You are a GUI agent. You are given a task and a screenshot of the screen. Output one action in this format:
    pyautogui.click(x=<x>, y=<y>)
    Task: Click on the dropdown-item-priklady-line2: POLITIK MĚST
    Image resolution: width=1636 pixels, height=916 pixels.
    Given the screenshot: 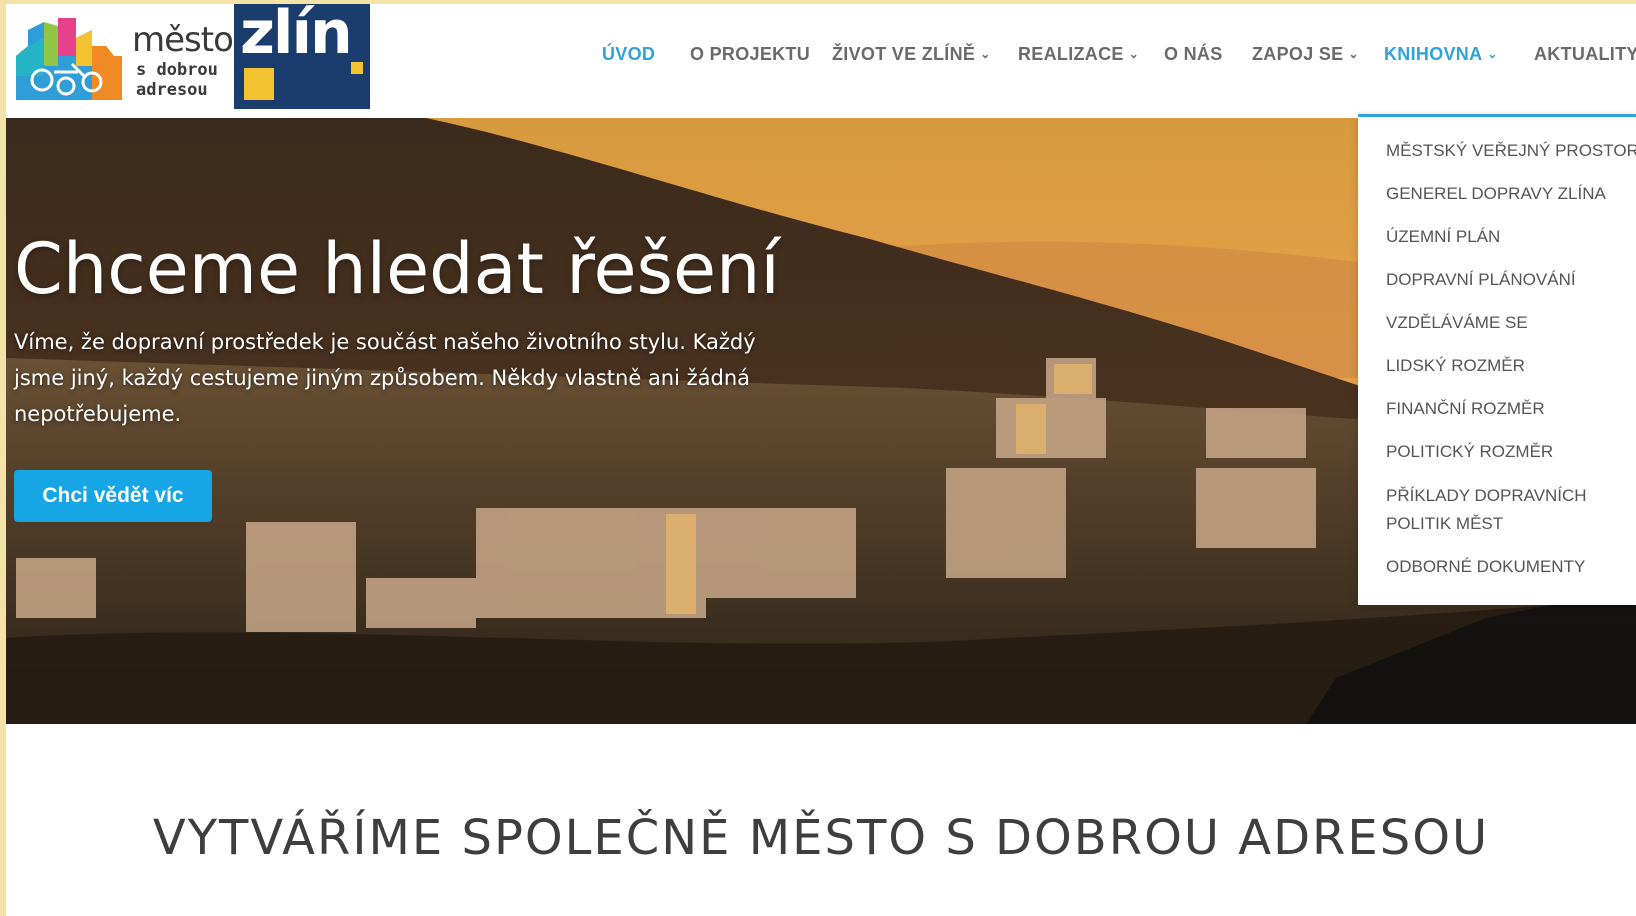 What is the action you would take?
    pyautogui.click(x=1444, y=524)
    